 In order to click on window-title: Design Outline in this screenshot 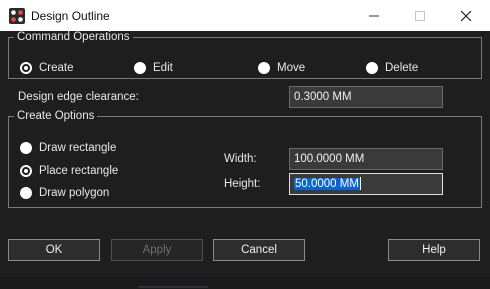, I will do `click(70, 16)`.